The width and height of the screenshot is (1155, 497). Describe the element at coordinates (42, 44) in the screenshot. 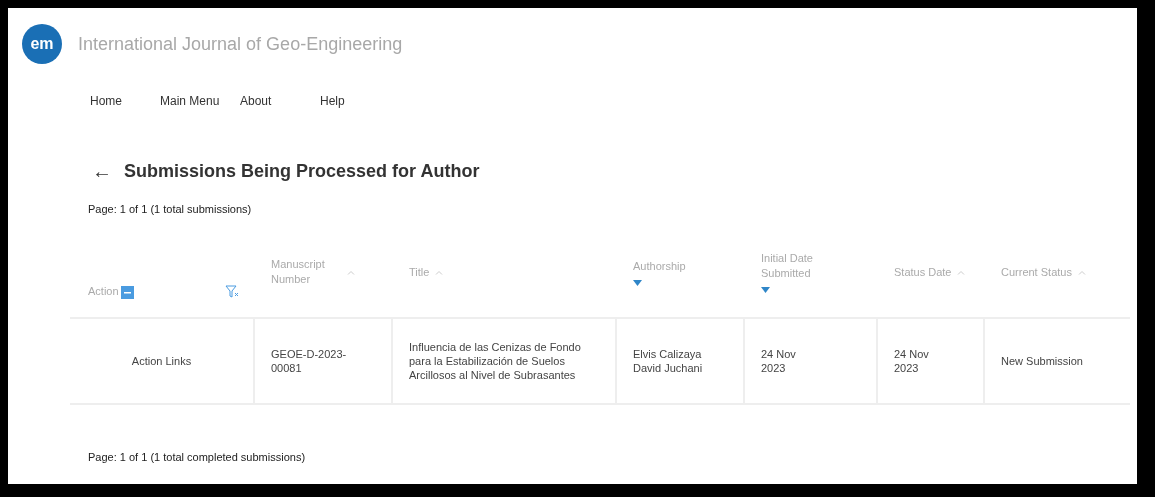

I see `logo: em` at that location.